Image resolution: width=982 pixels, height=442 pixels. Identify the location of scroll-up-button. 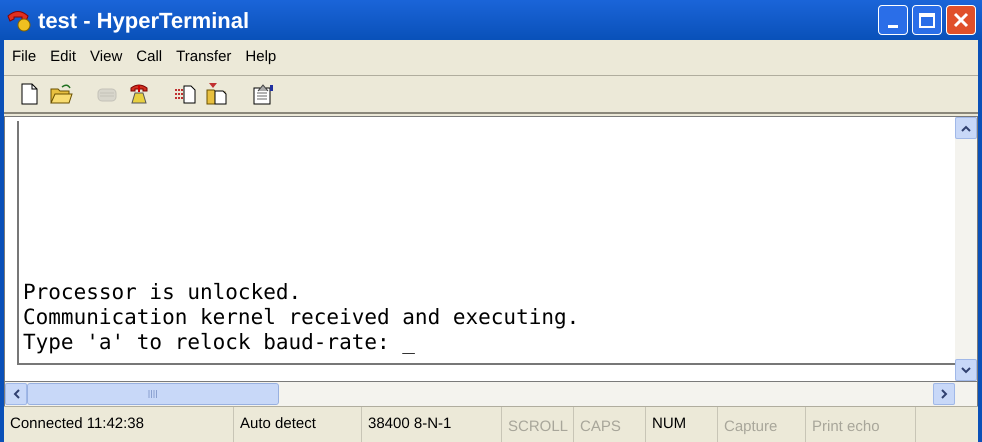
(966, 128).